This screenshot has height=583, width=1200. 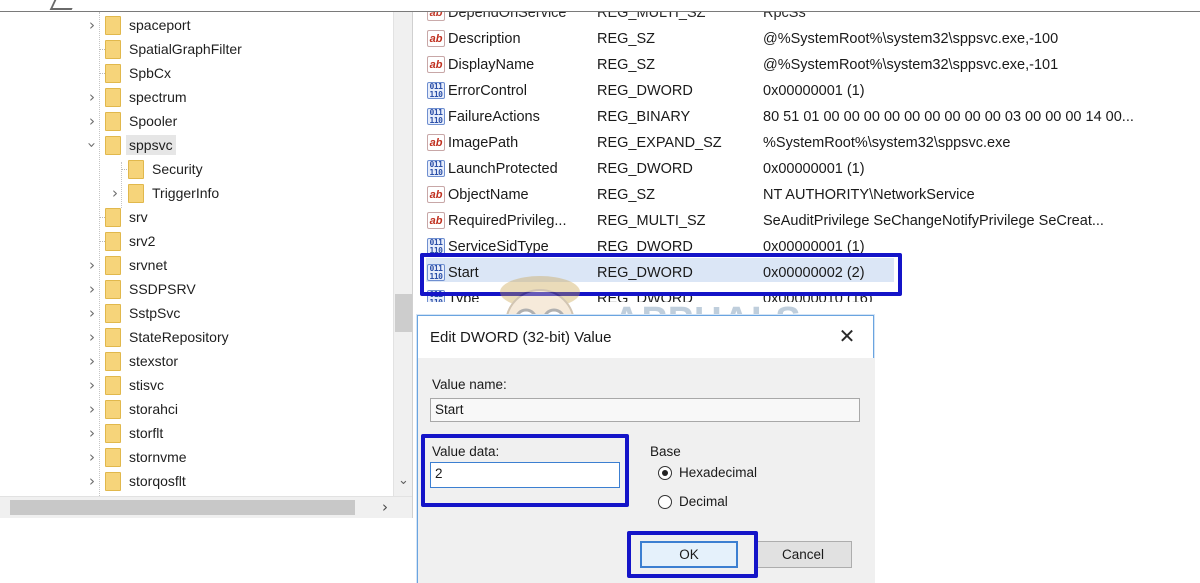 I want to click on ok-button-highlight-box, so click(x=692, y=554).